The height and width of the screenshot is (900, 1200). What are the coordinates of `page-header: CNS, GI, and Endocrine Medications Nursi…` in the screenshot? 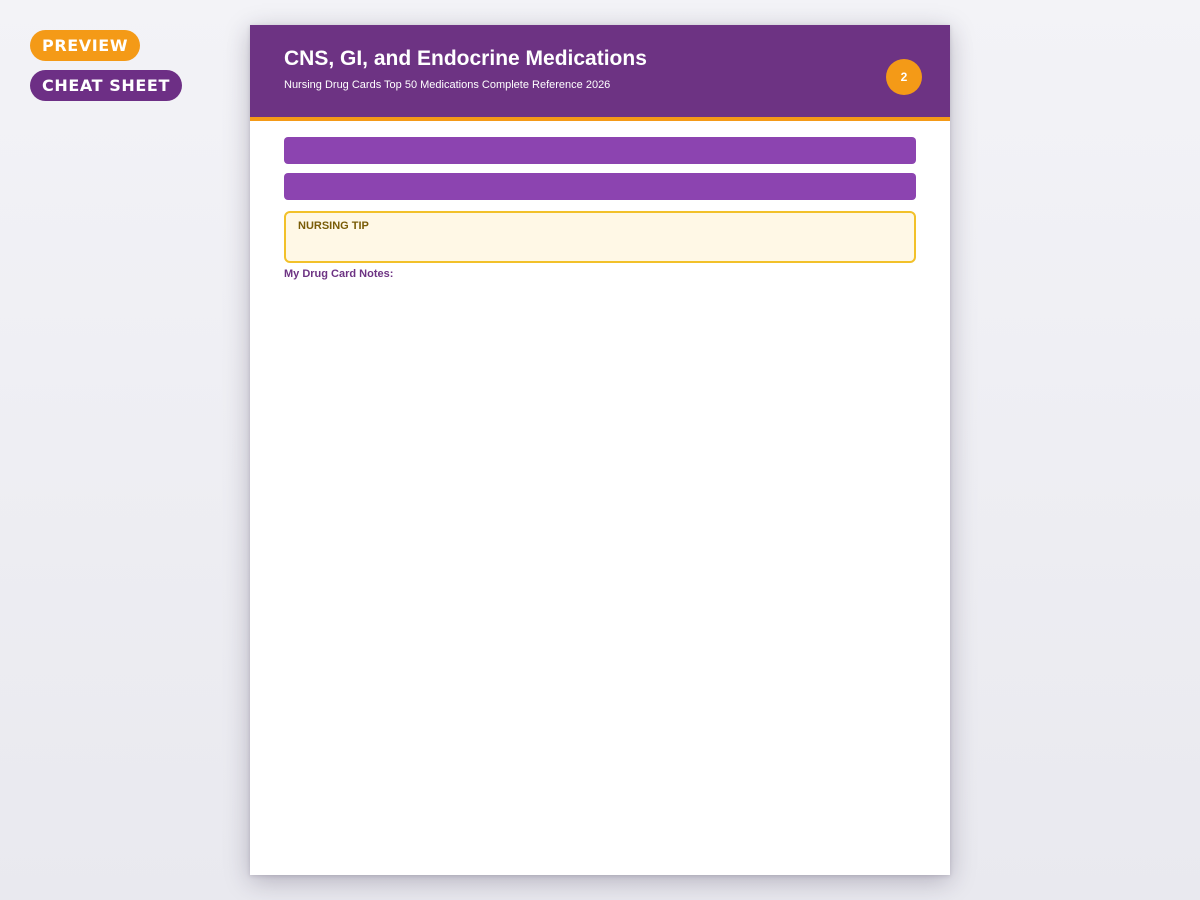 It's located at (600, 73).